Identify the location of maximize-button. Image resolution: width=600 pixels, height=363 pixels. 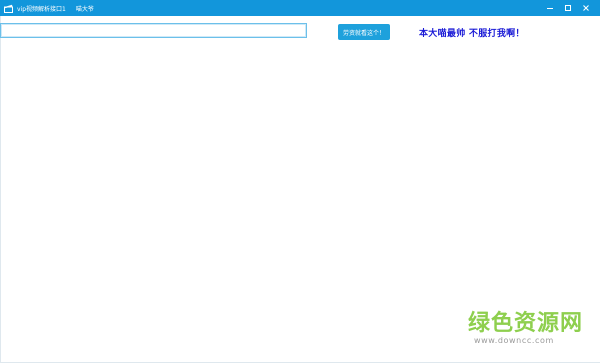
(568, 8).